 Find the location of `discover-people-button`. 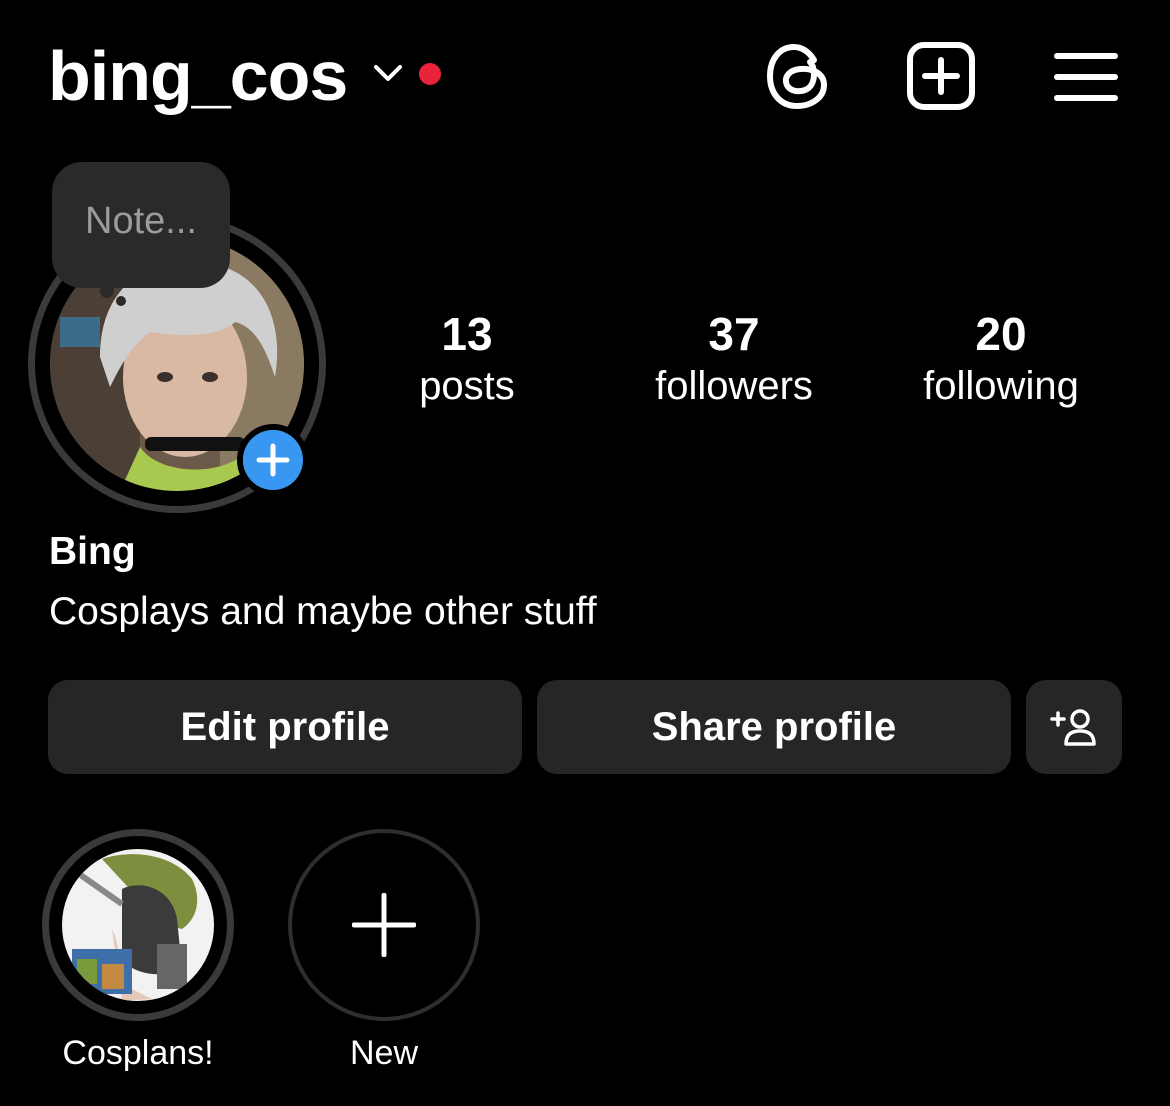

discover-people-button is located at coordinates (1074, 727).